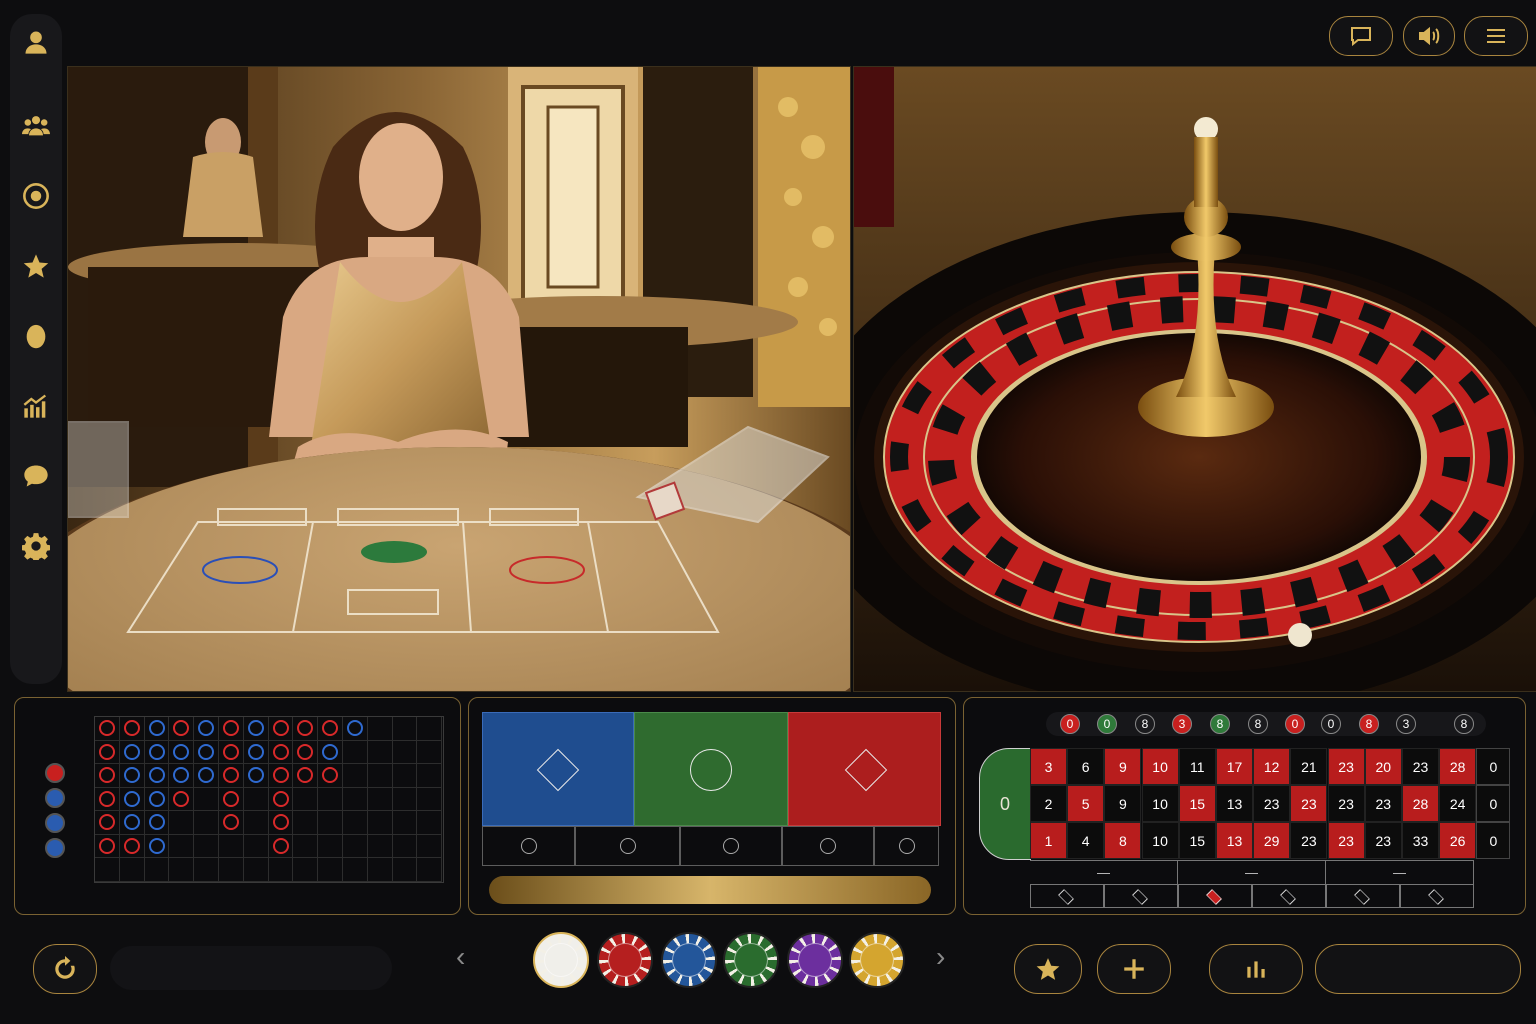 This screenshot has height=1024, width=1536. I want to click on number-cell: 6, so click(1086, 766).